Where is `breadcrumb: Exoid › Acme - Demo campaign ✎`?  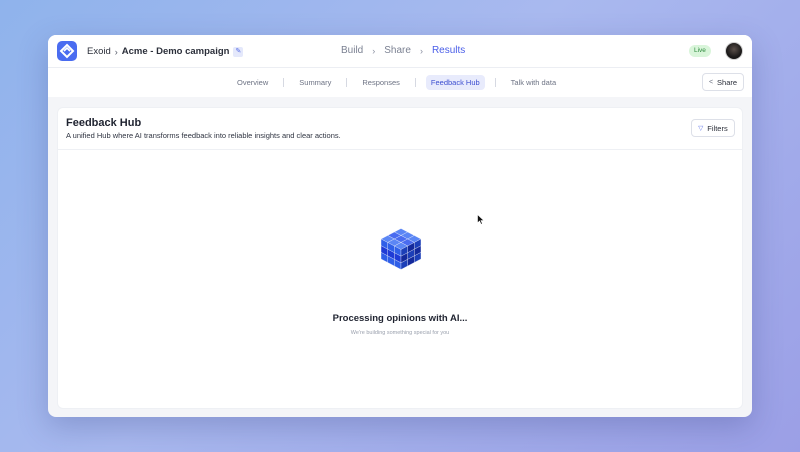 breadcrumb: Exoid › Acme - Demo campaign ✎ is located at coordinates (165, 51).